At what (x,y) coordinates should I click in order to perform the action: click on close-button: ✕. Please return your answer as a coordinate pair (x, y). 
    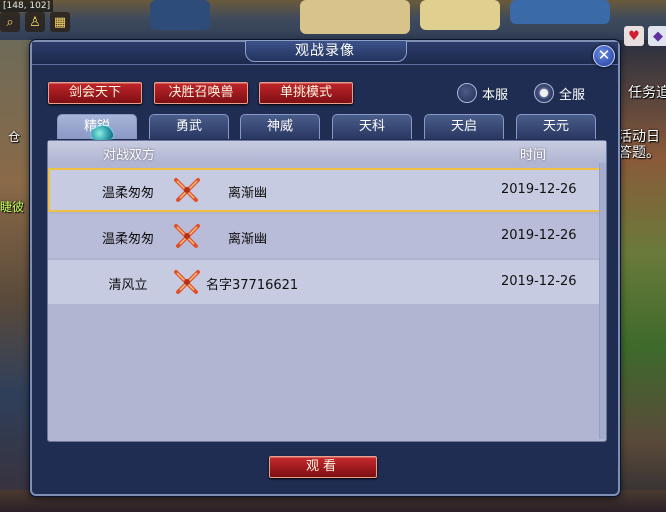
    Looking at the image, I should click on (604, 56).